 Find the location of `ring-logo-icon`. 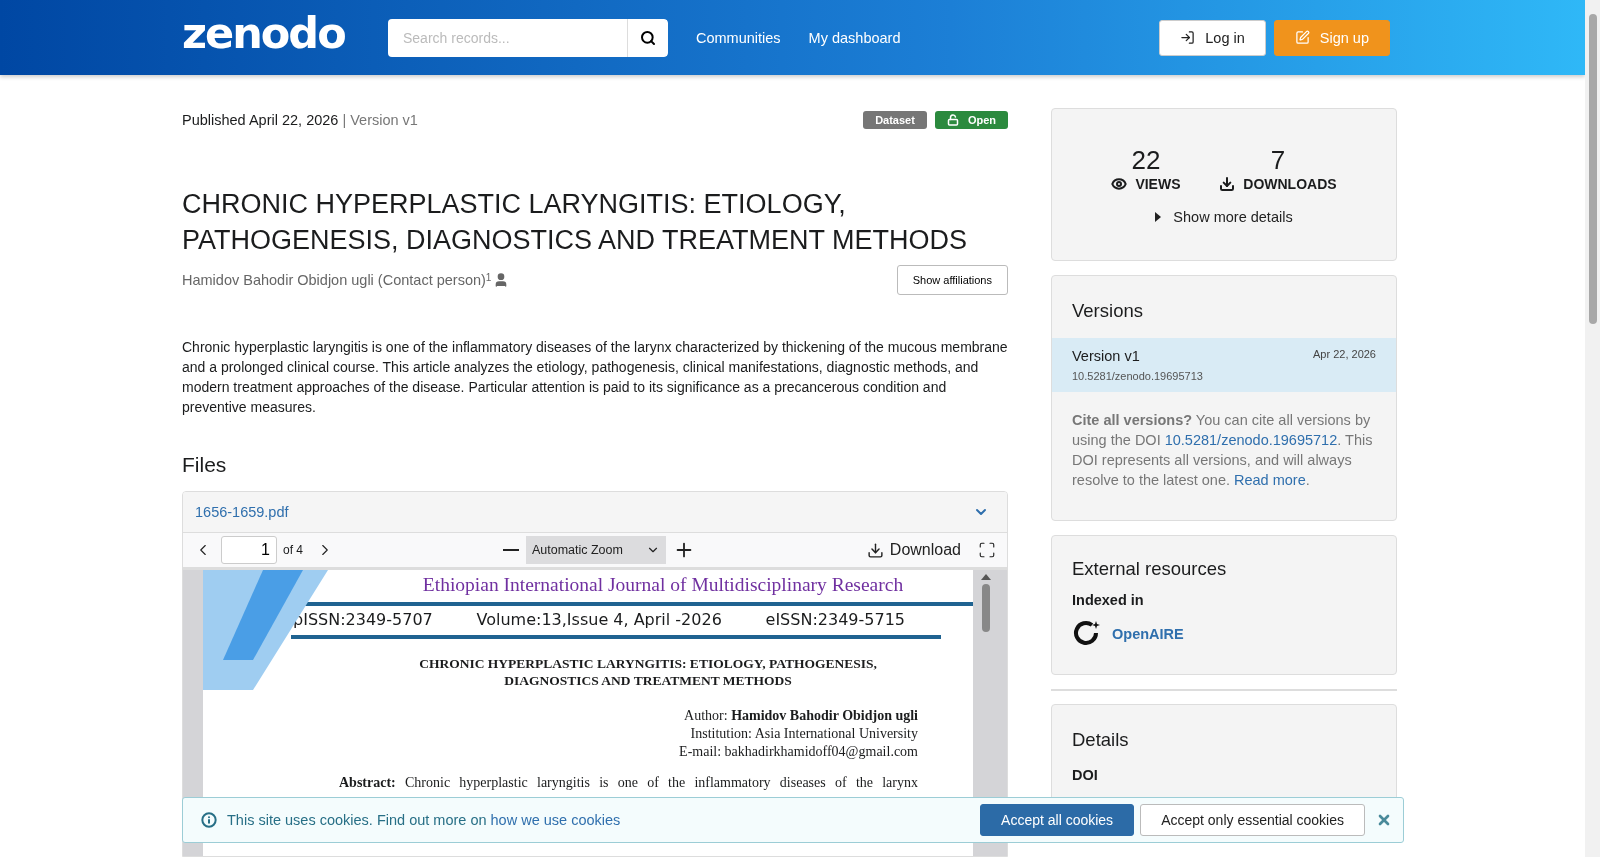

ring-logo-icon is located at coordinates (1086, 634).